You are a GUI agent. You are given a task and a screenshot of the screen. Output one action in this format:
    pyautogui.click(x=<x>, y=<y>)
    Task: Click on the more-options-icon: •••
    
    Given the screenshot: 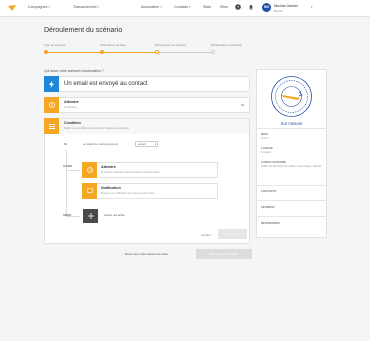 What is the action you would take?
    pyautogui.click(x=242, y=104)
    